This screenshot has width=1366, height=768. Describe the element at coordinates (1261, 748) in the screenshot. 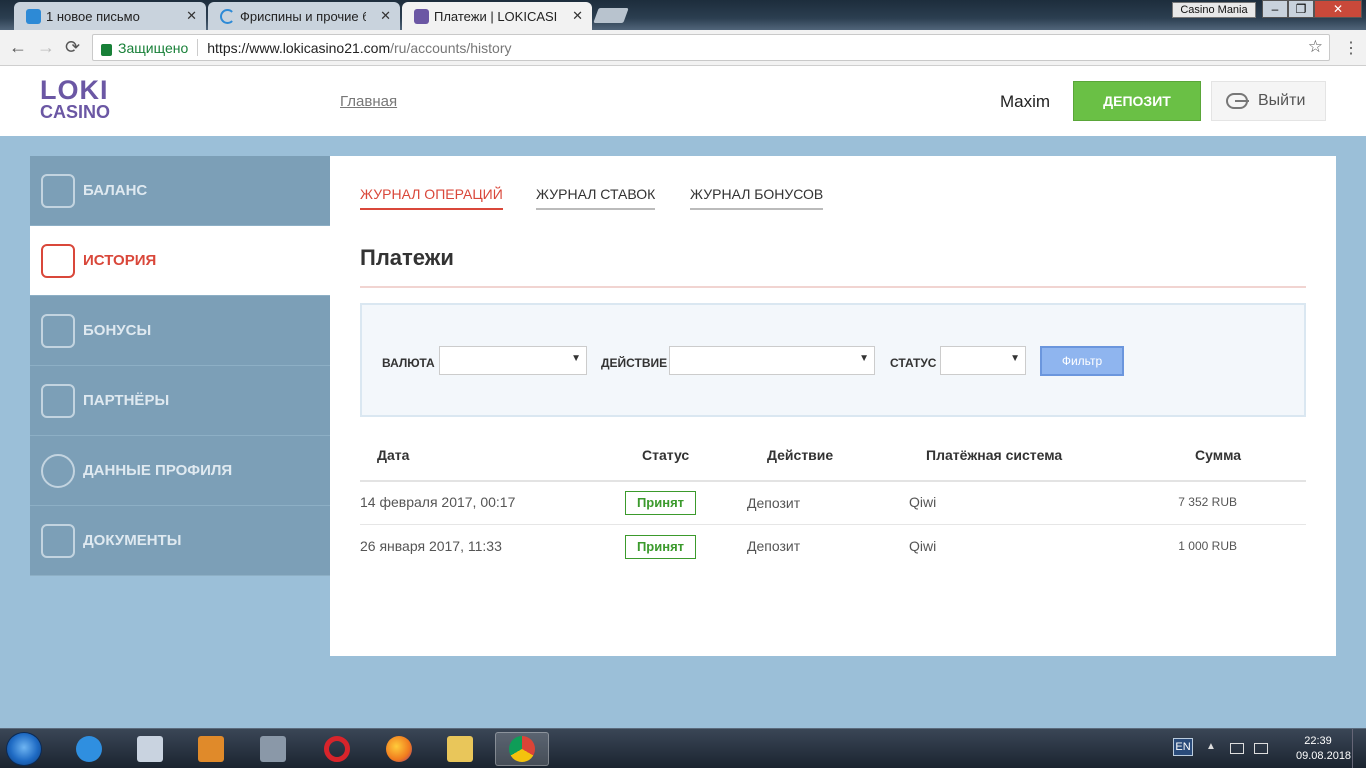

I see `volume-icon` at that location.